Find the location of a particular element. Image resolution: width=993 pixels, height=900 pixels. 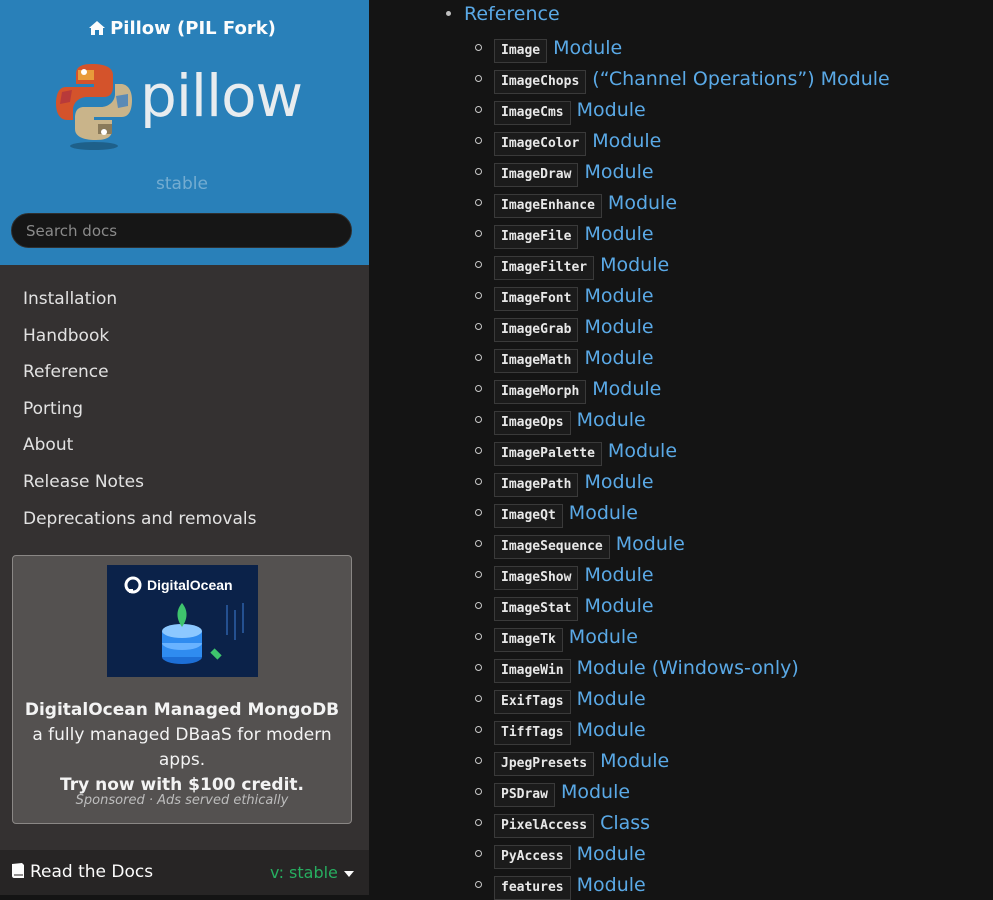

module-link: Image Module is located at coordinates (558, 48).